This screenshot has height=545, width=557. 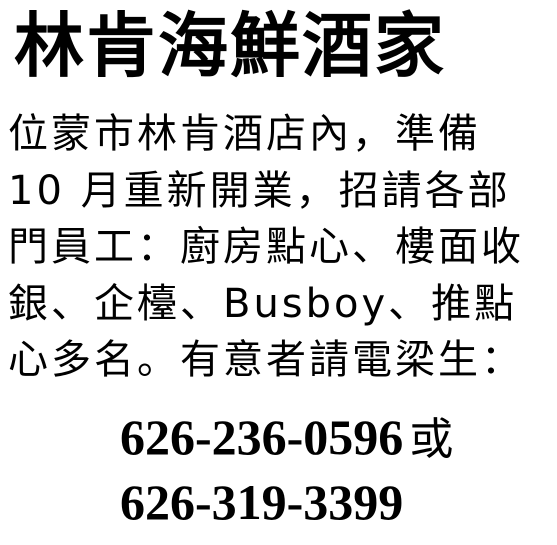 What do you see at coordinates (230, 46) in the screenshot?
I see `ad-title: 林肯海鮮酒家` at bounding box center [230, 46].